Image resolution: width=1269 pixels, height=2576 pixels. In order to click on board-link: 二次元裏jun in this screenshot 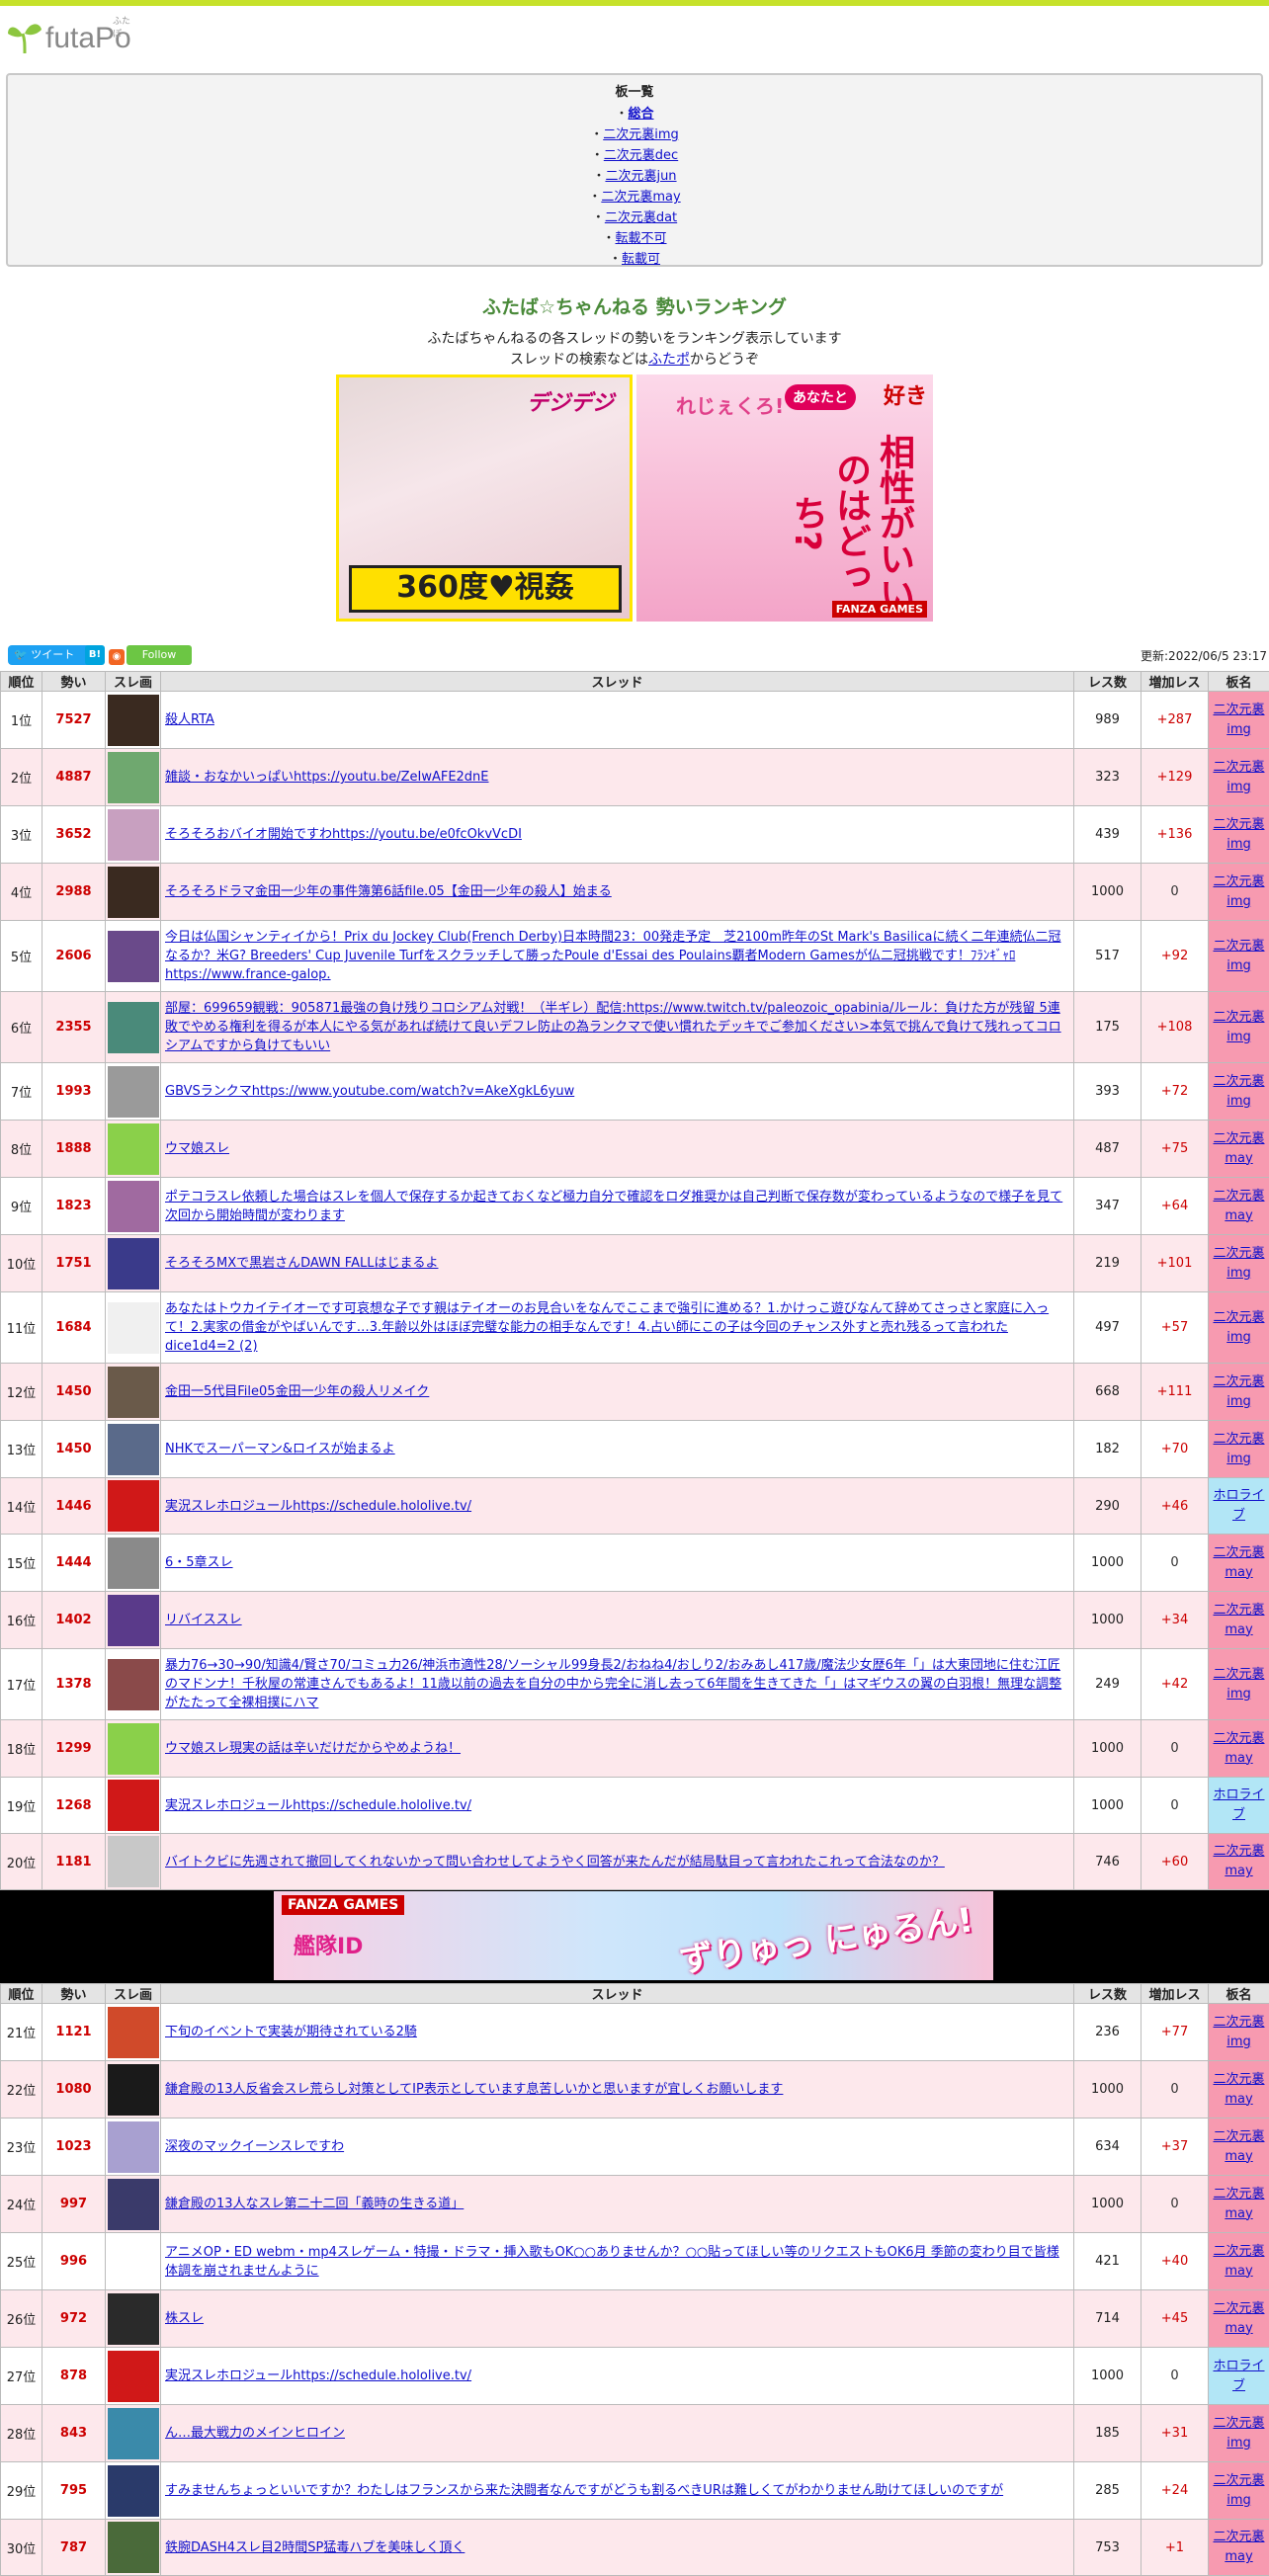, I will do `click(640, 176)`.